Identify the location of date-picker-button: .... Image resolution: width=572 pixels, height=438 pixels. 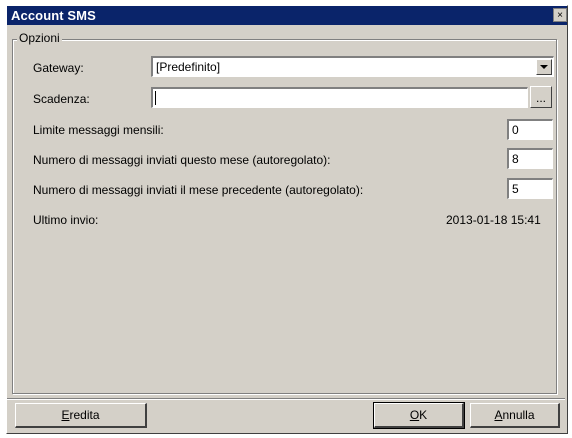
(541, 97).